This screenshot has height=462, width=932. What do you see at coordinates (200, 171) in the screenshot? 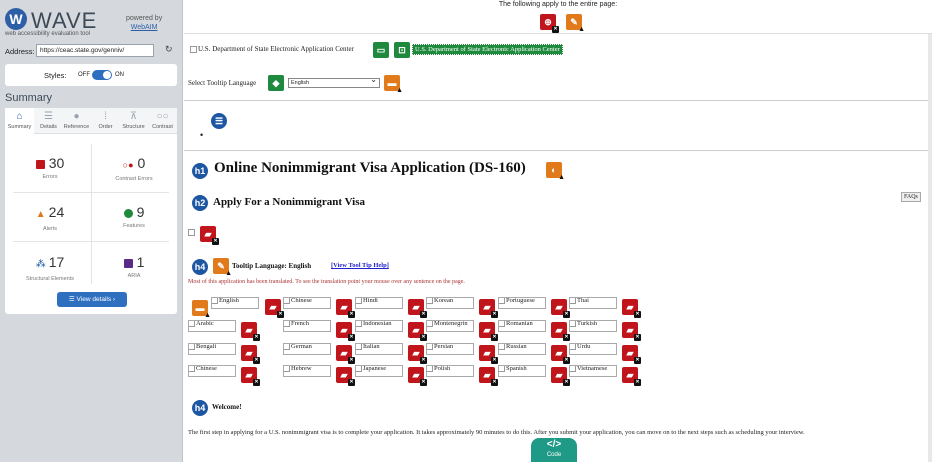
I see `h1-badge: h1` at bounding box center [200, 171].